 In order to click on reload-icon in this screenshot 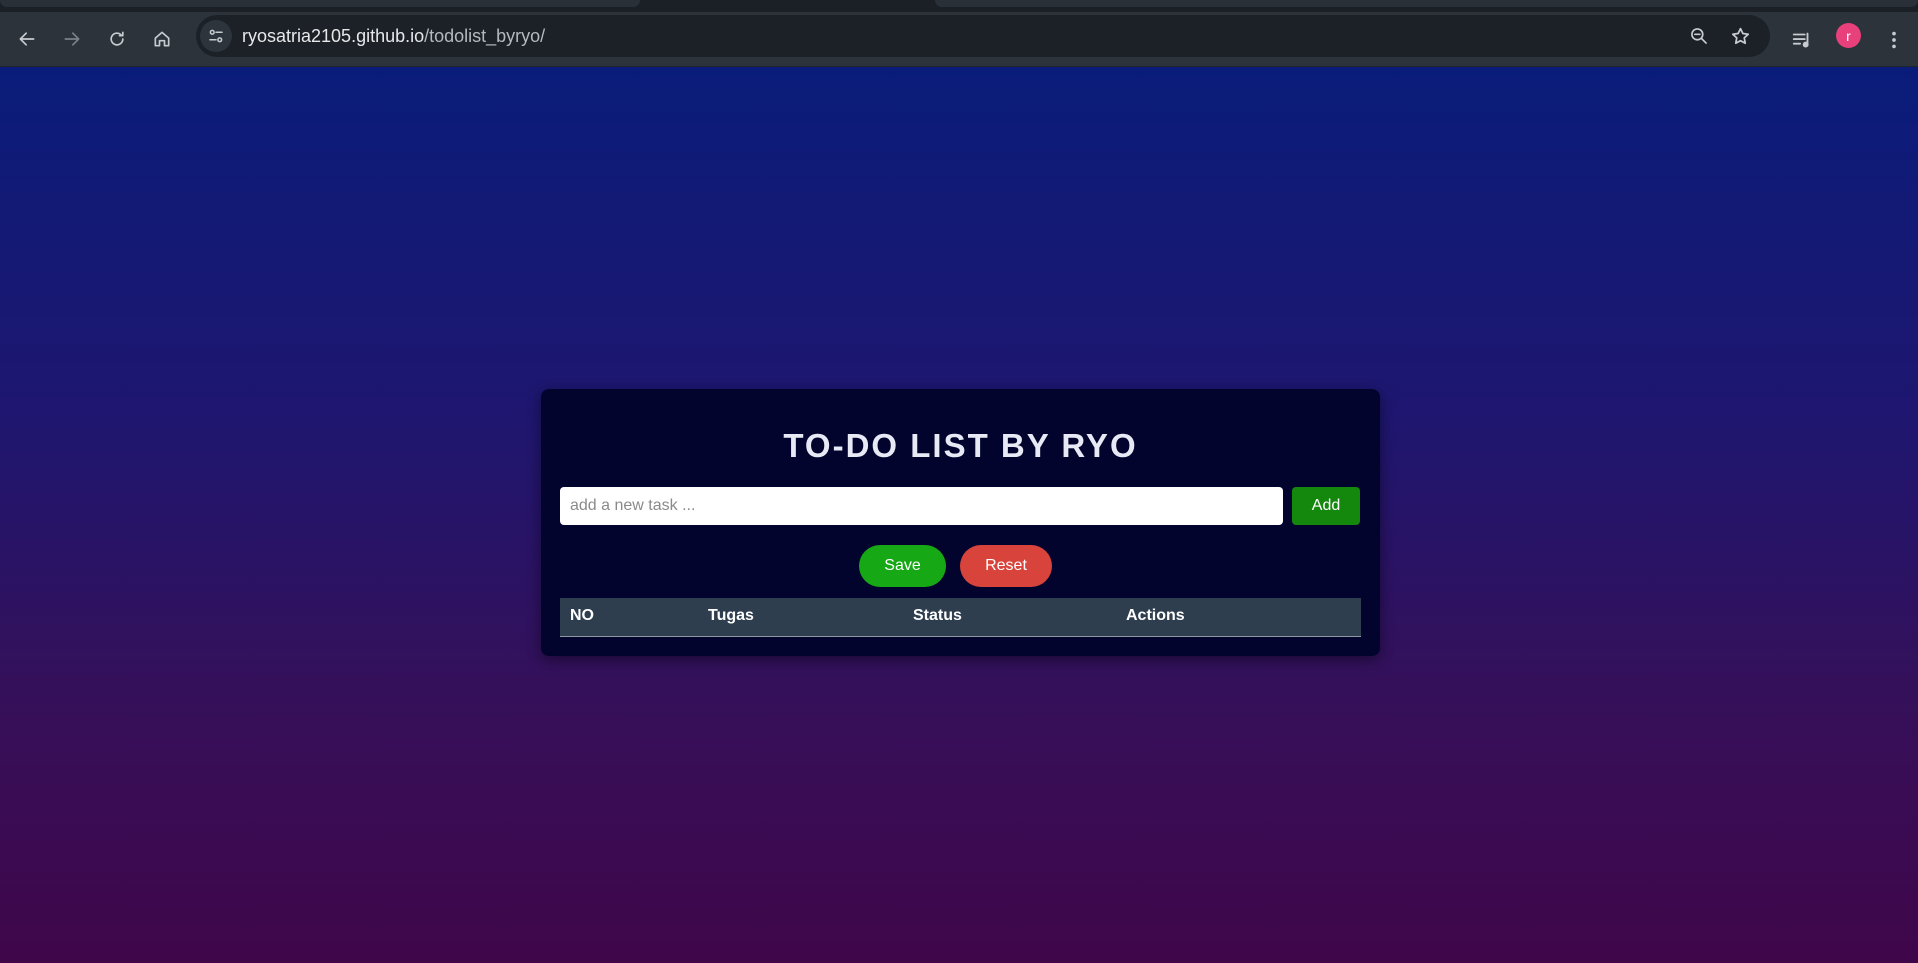, I will do `click(117, 38)`.